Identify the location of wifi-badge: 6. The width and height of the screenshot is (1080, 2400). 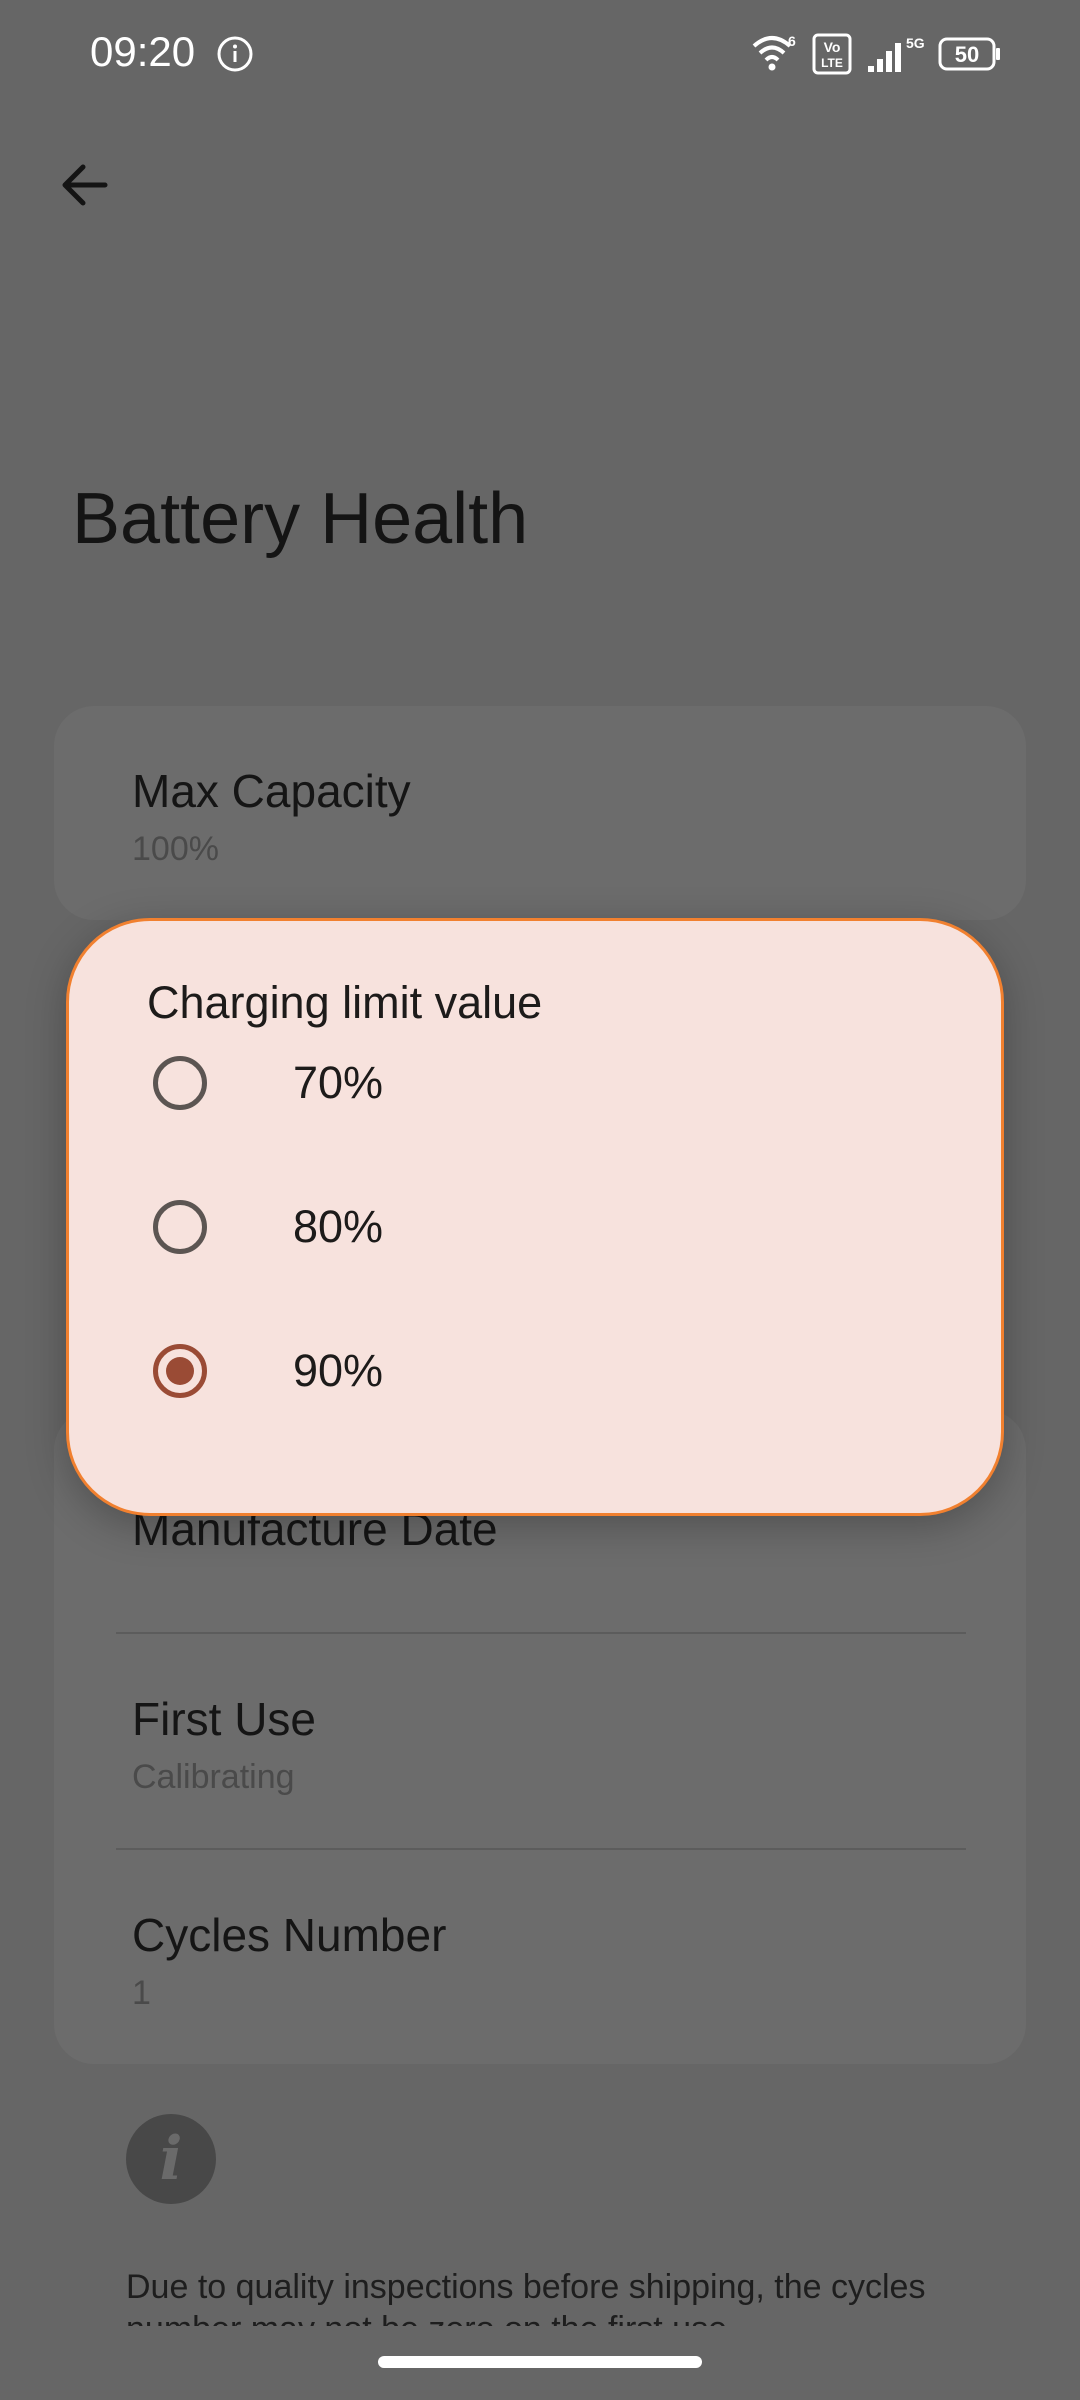
(792, 41).